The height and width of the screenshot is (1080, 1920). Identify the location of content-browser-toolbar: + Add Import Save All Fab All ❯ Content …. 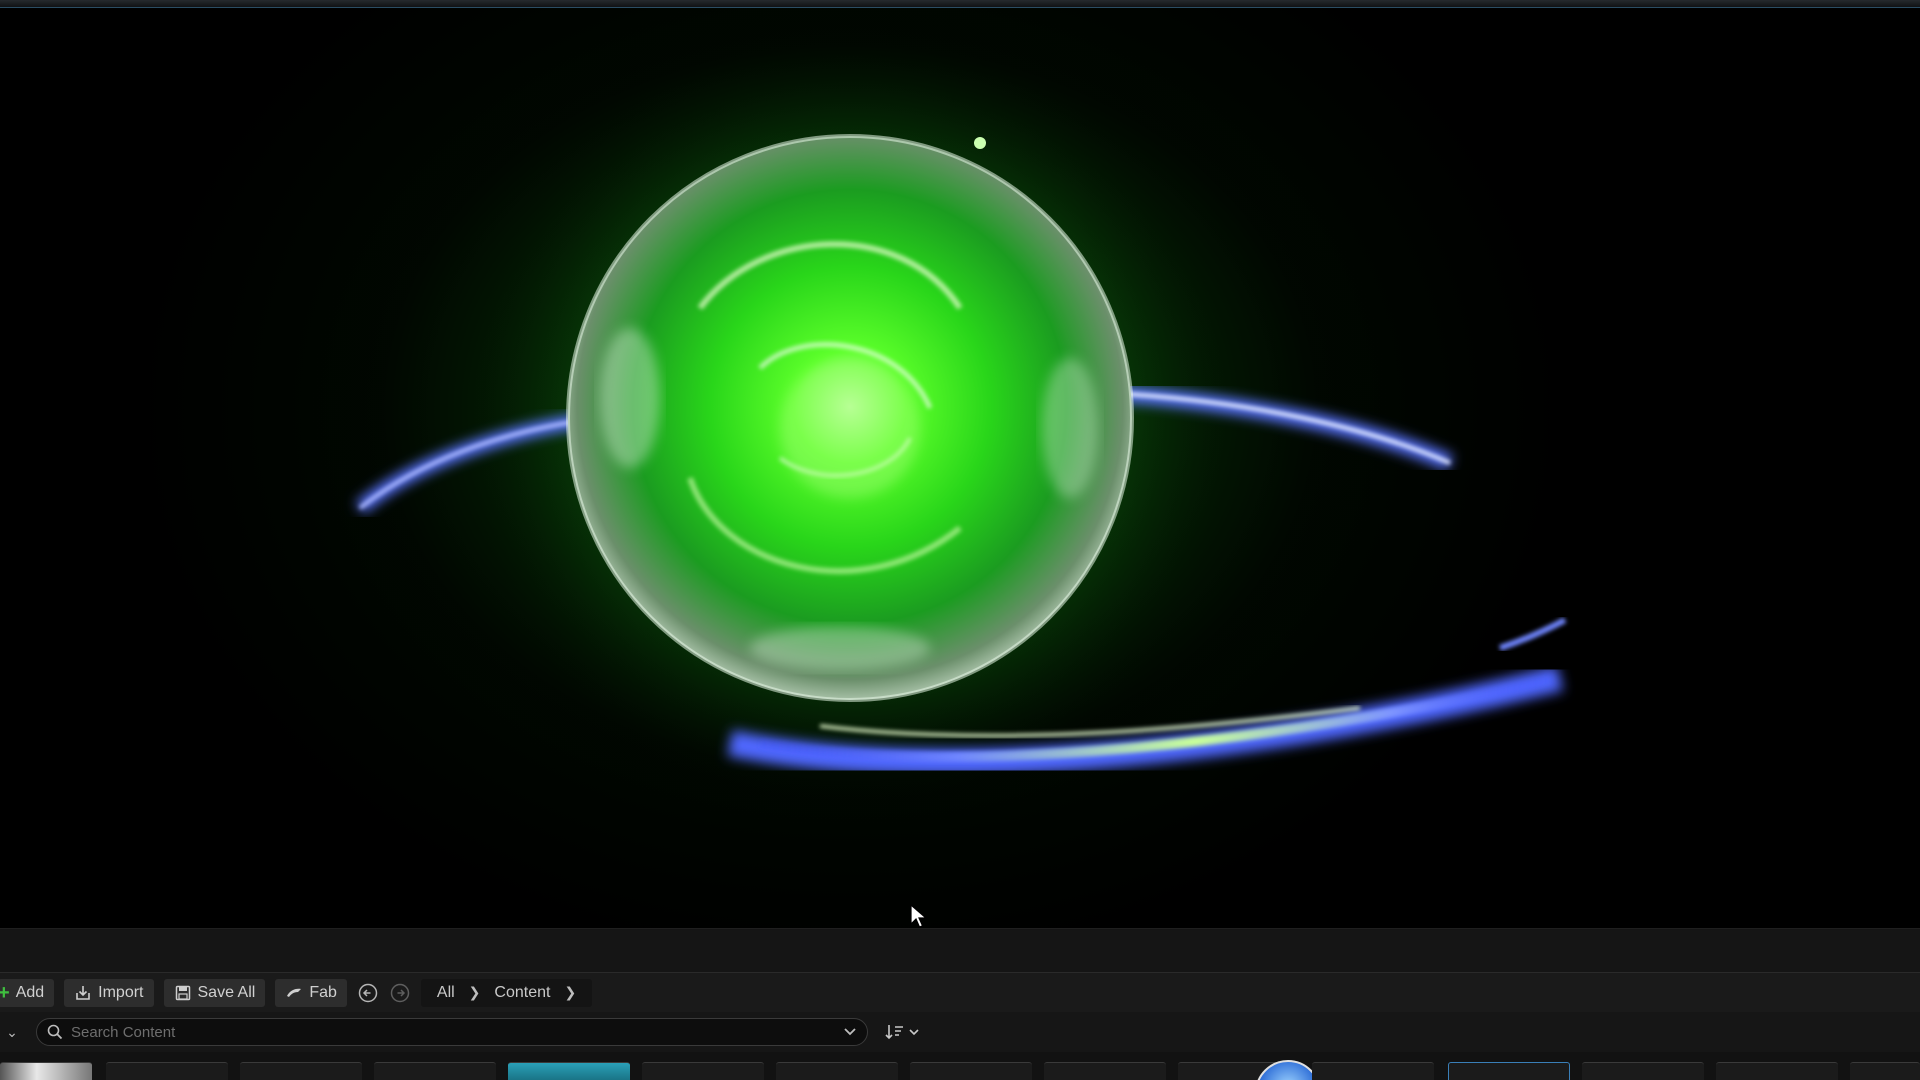
(960, 992).